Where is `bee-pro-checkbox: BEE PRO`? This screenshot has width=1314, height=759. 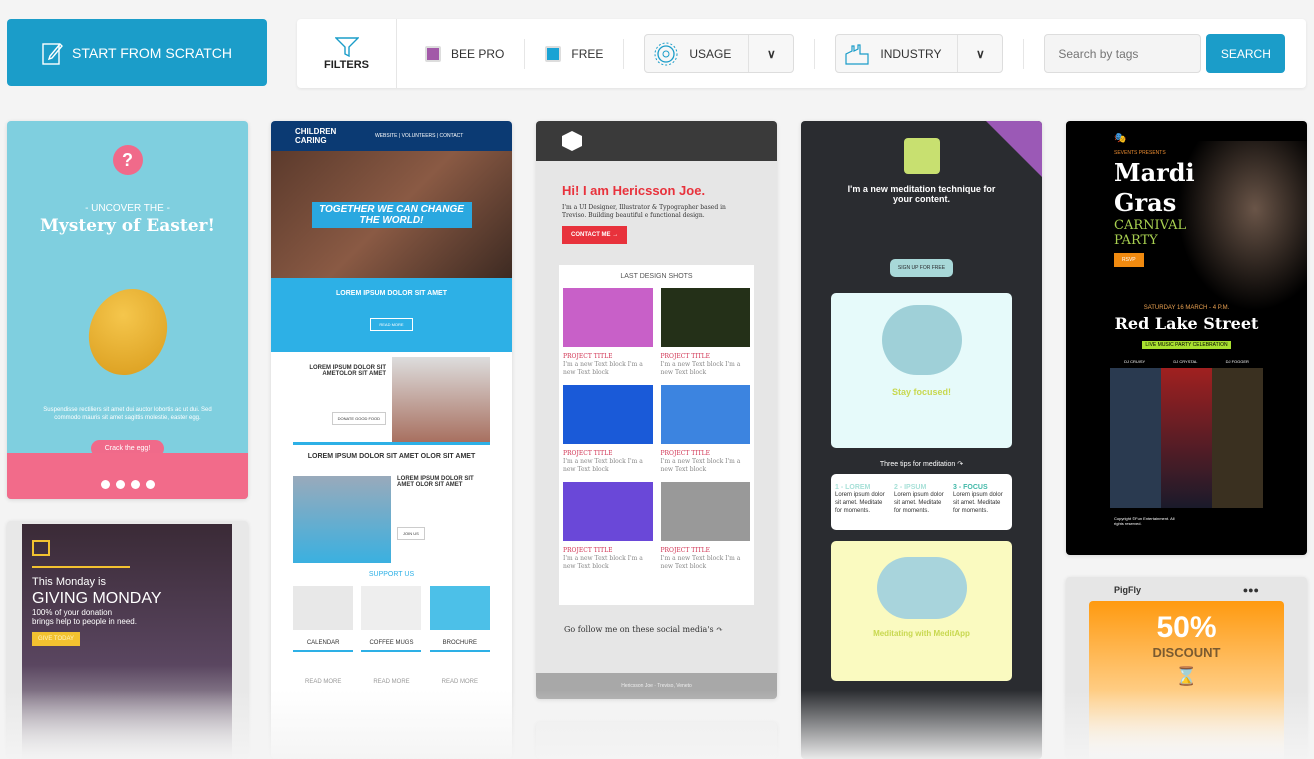
bee-pro-checkbox: BEE PRO is located at coordinates (461, 53).